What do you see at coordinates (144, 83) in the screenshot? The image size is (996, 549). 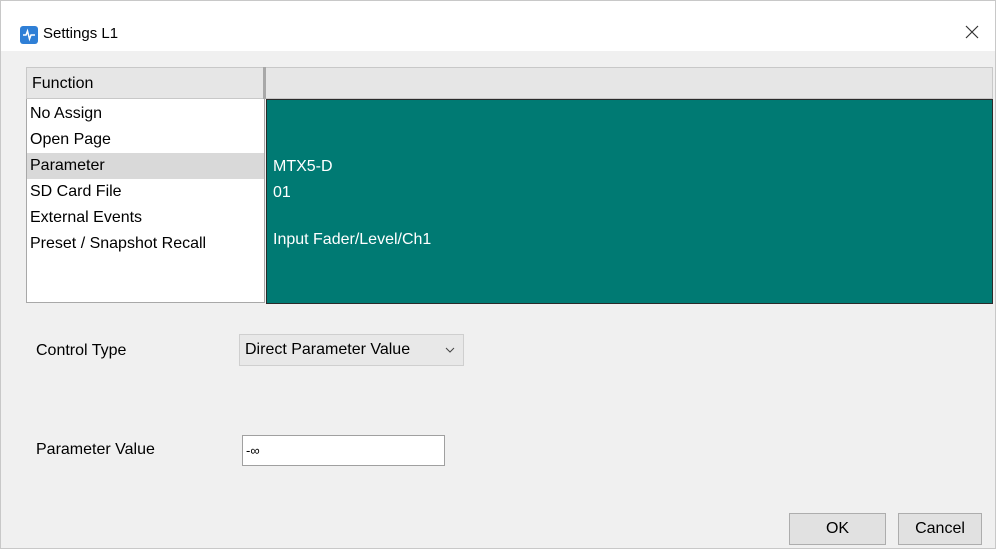 I see `function-column-header: Function` at bounding box center [144, 83].